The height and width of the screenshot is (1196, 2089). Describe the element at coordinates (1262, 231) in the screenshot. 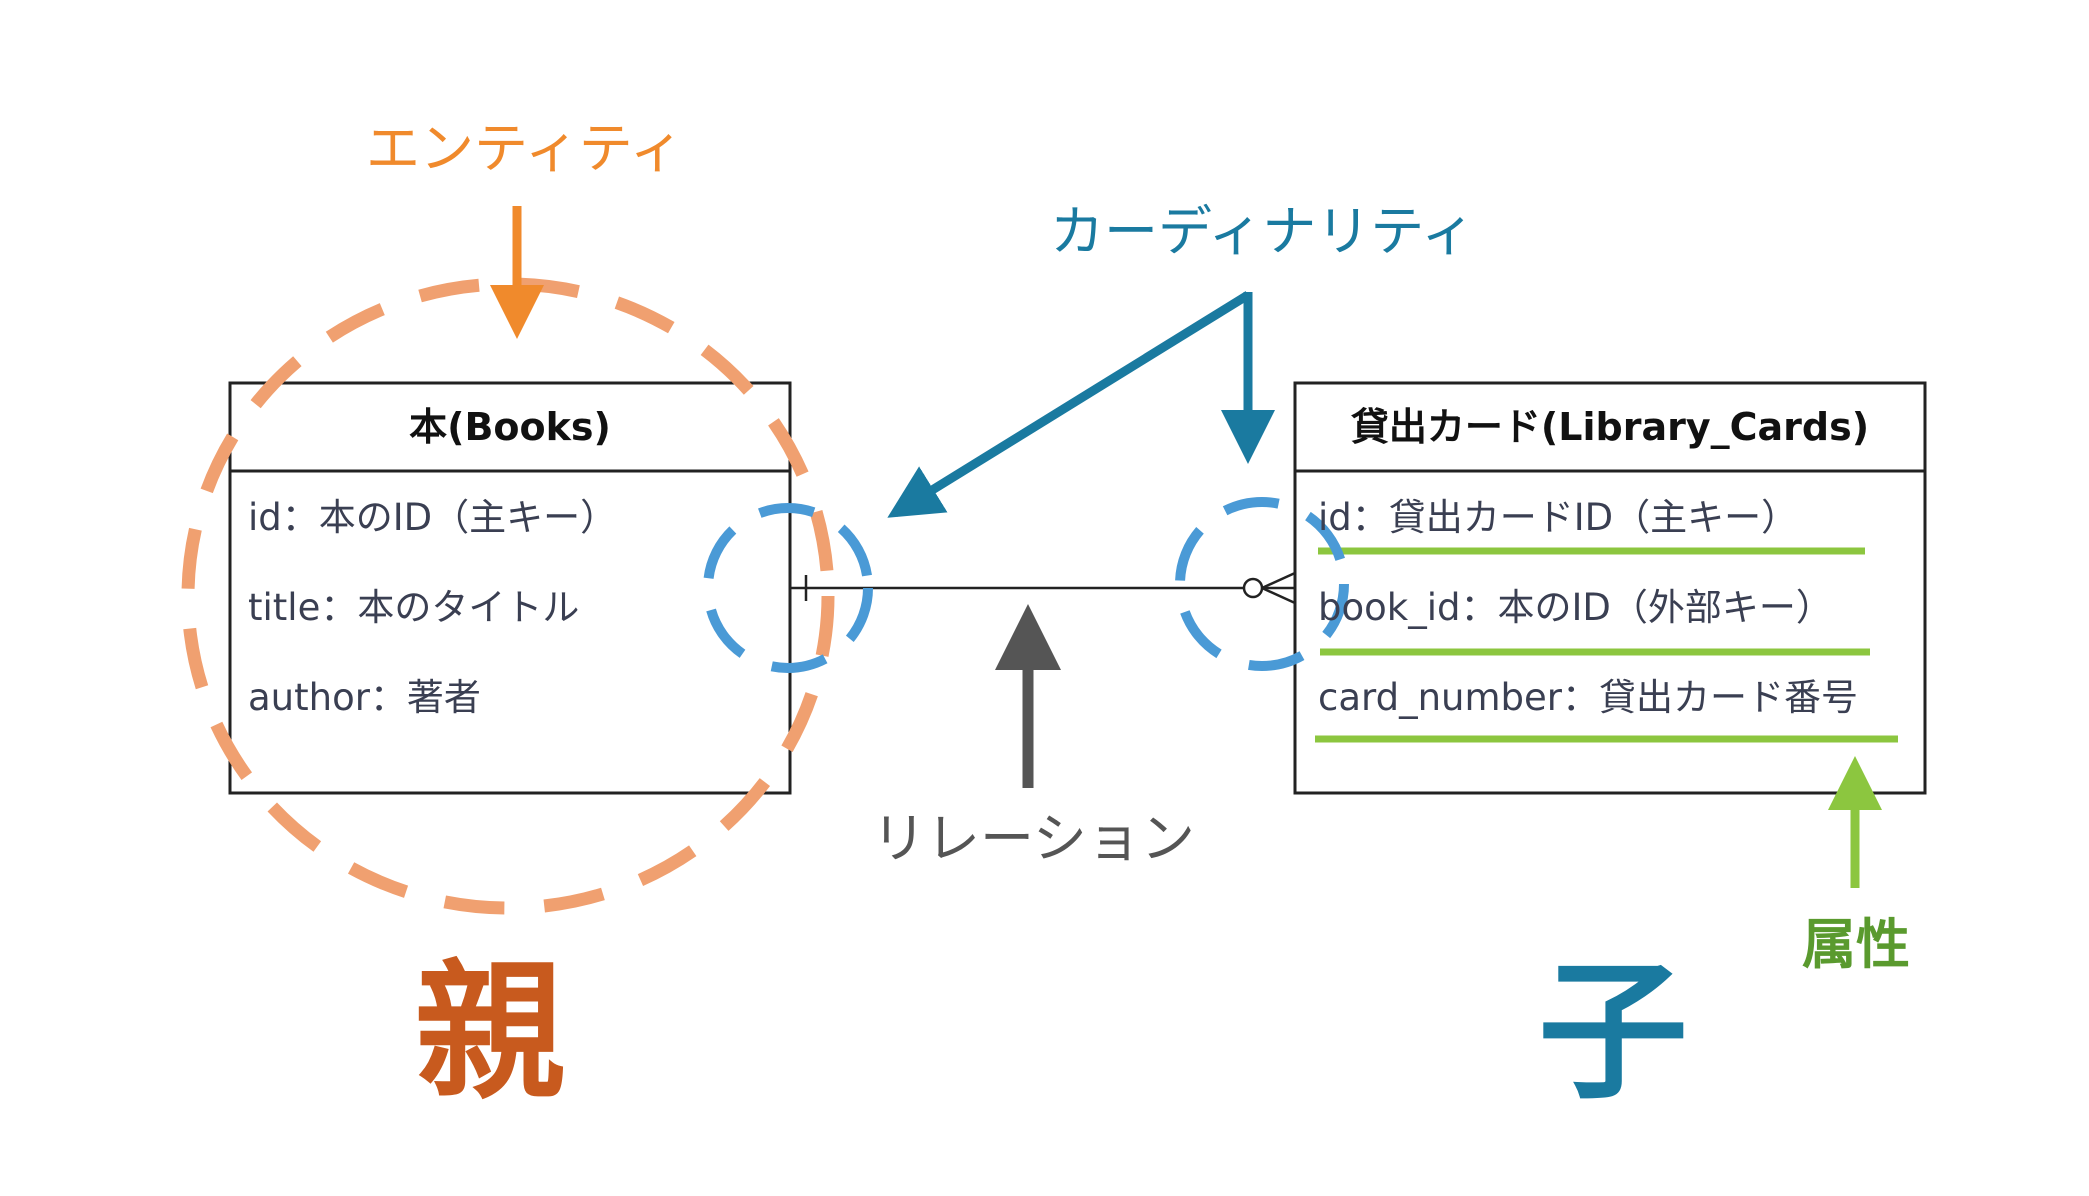

I see `cardinality-label: カーディナリティ` at that location.